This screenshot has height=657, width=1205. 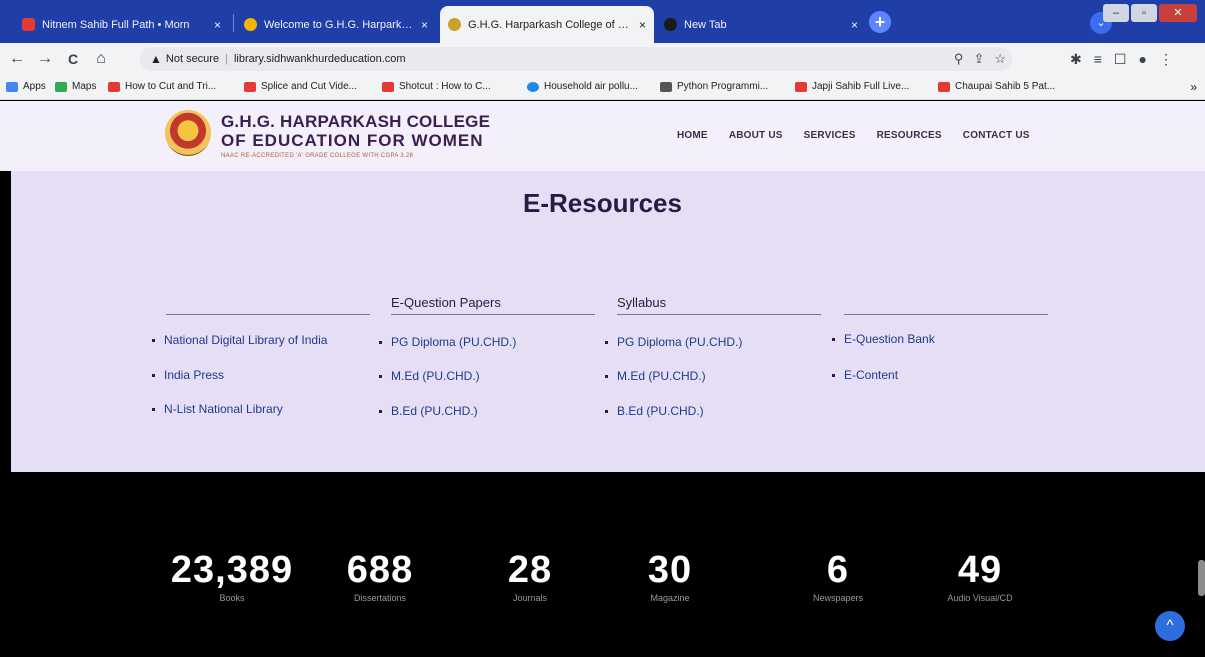 I want to click on link-text: N-List National Library, so click(x=223, y=409).